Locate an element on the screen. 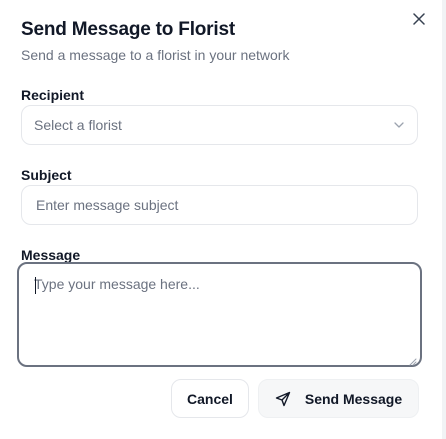  recipient-select: Select a florist is located at coordinates (219, 125).